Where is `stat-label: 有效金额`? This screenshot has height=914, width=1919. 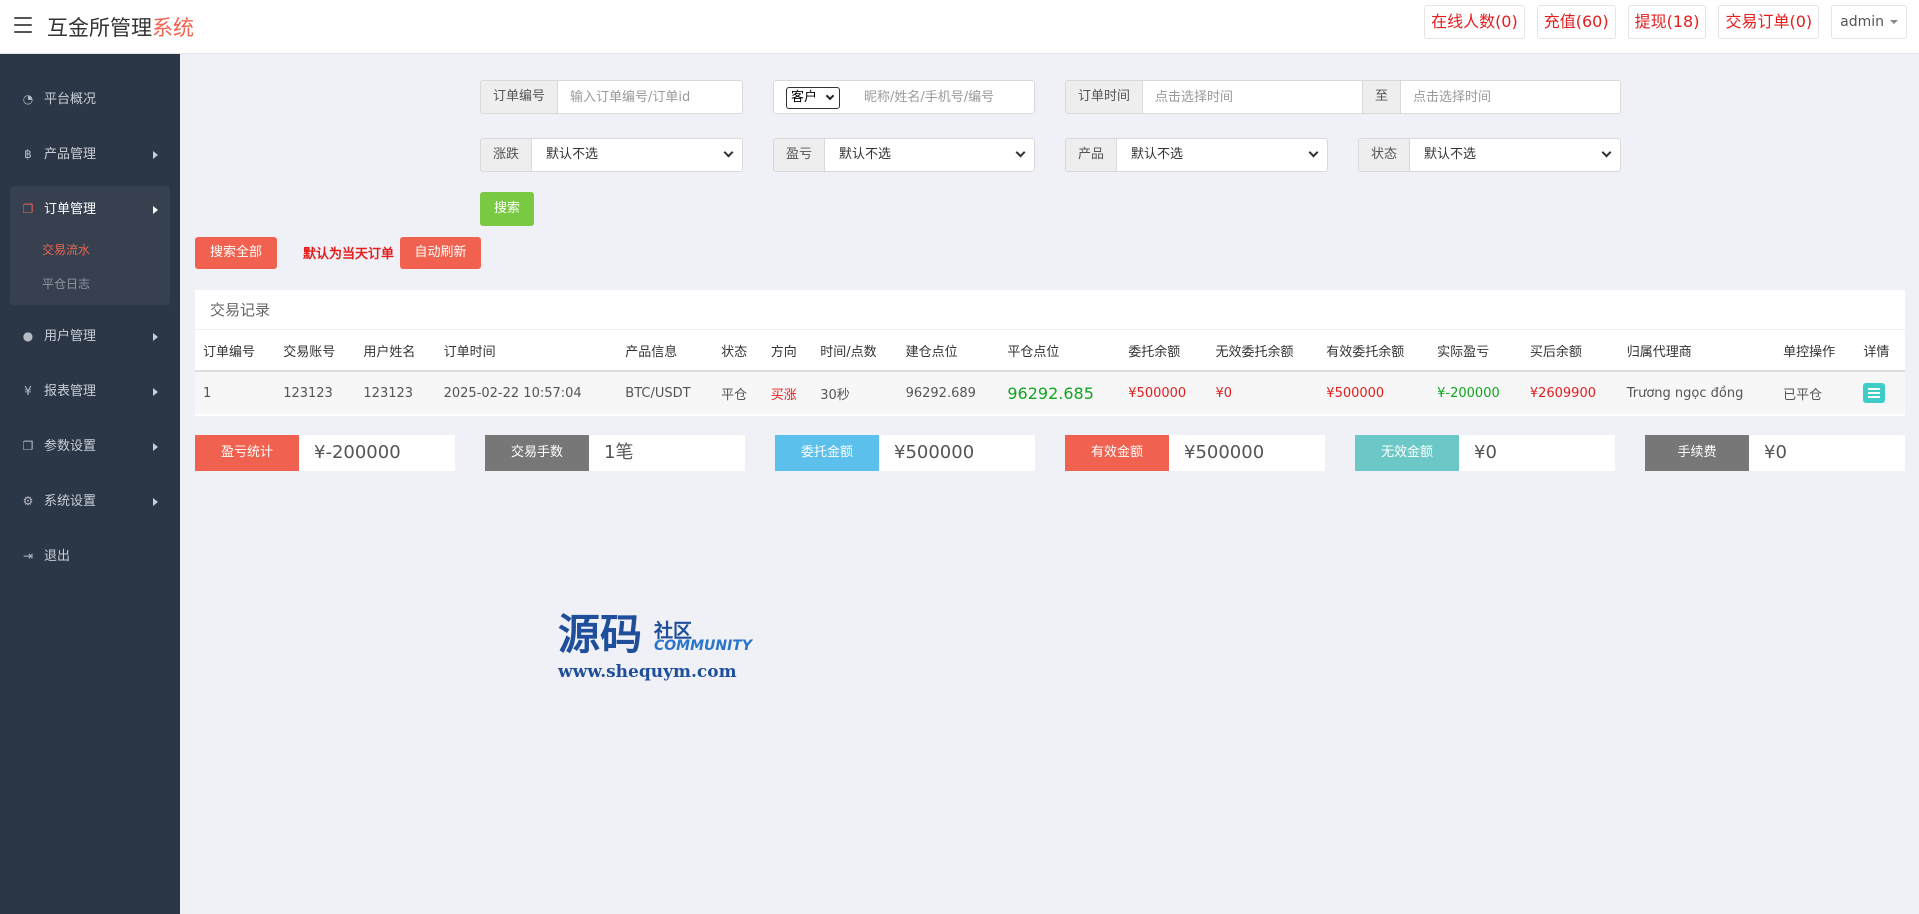
stat-label: 有效金额 is located at coordinates (1117, 453).